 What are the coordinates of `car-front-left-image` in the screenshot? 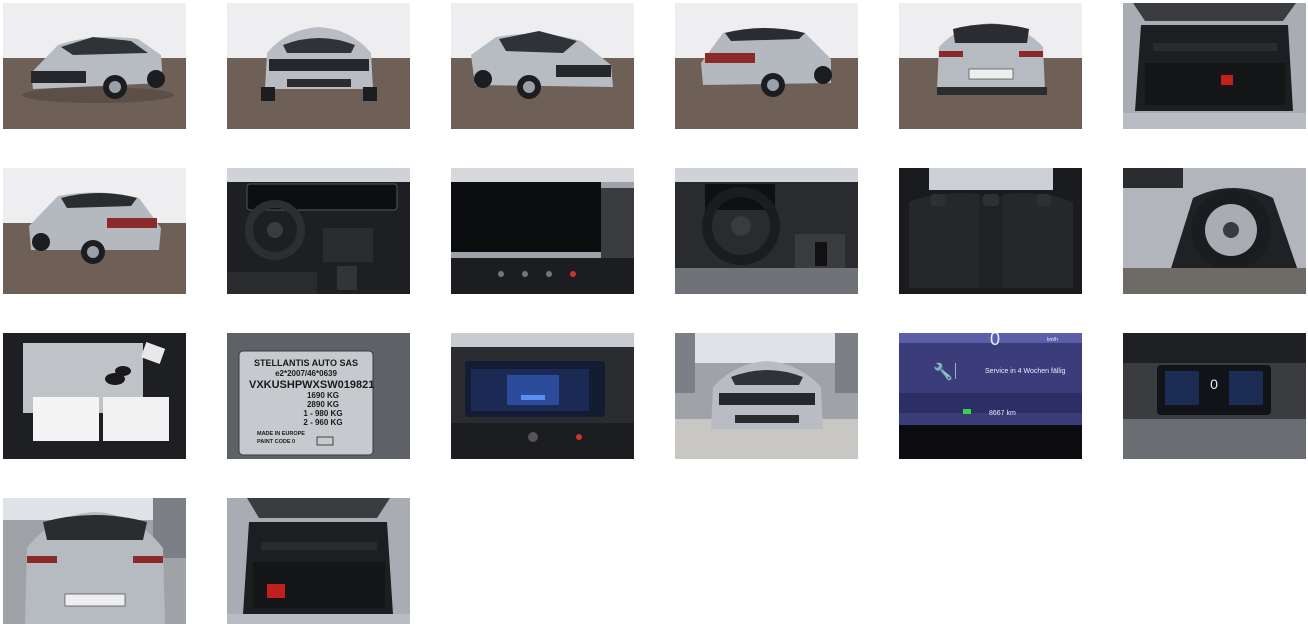 It's located at (94, 66).